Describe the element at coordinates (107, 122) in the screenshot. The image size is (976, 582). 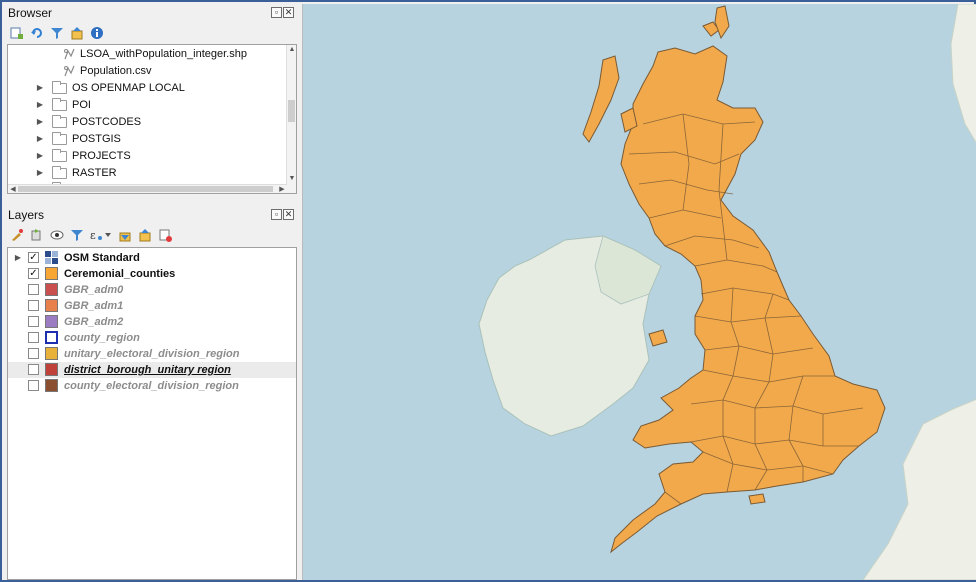
I see `browser-item-label: POSTCODES` at that location.